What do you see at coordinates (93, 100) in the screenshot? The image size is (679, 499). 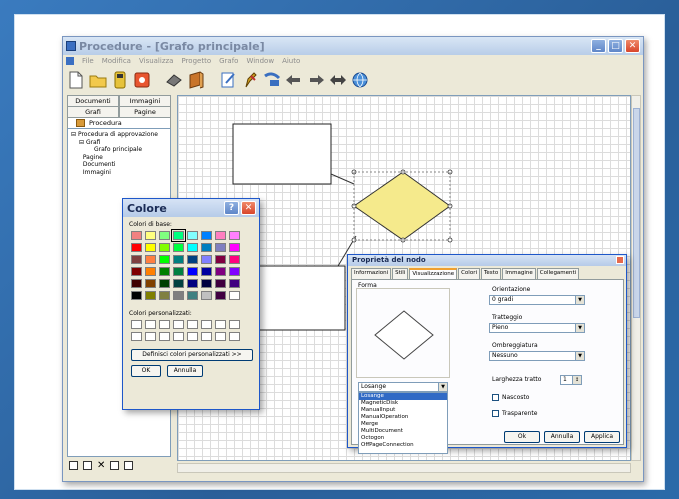 I see `tab-documenti: Documenti` at bounding box center [93, 100].